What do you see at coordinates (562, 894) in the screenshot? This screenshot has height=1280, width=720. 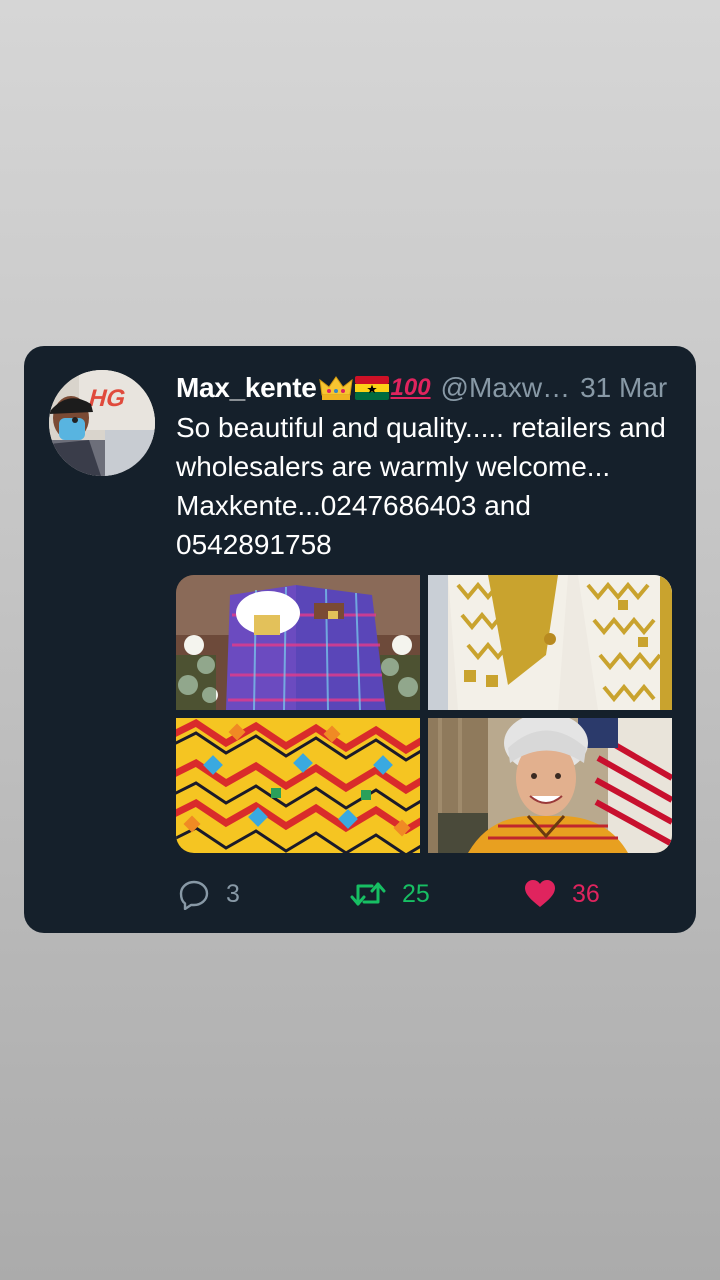 I see `like-button: 36` at bounding box center [562, 894].